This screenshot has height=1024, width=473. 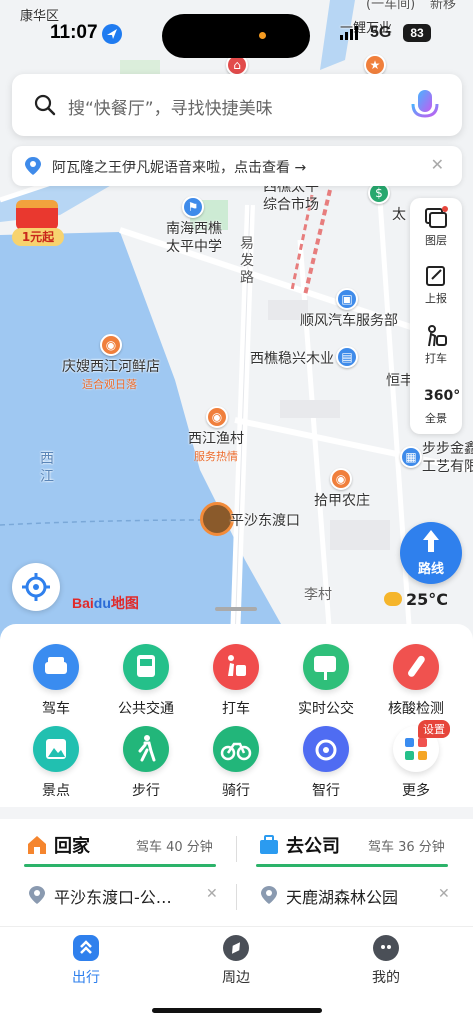 What do you see at coordinates (442, 396) in the screenshot?
I see `panorama-360-icon: 360°` at bounding box center [442, 396].